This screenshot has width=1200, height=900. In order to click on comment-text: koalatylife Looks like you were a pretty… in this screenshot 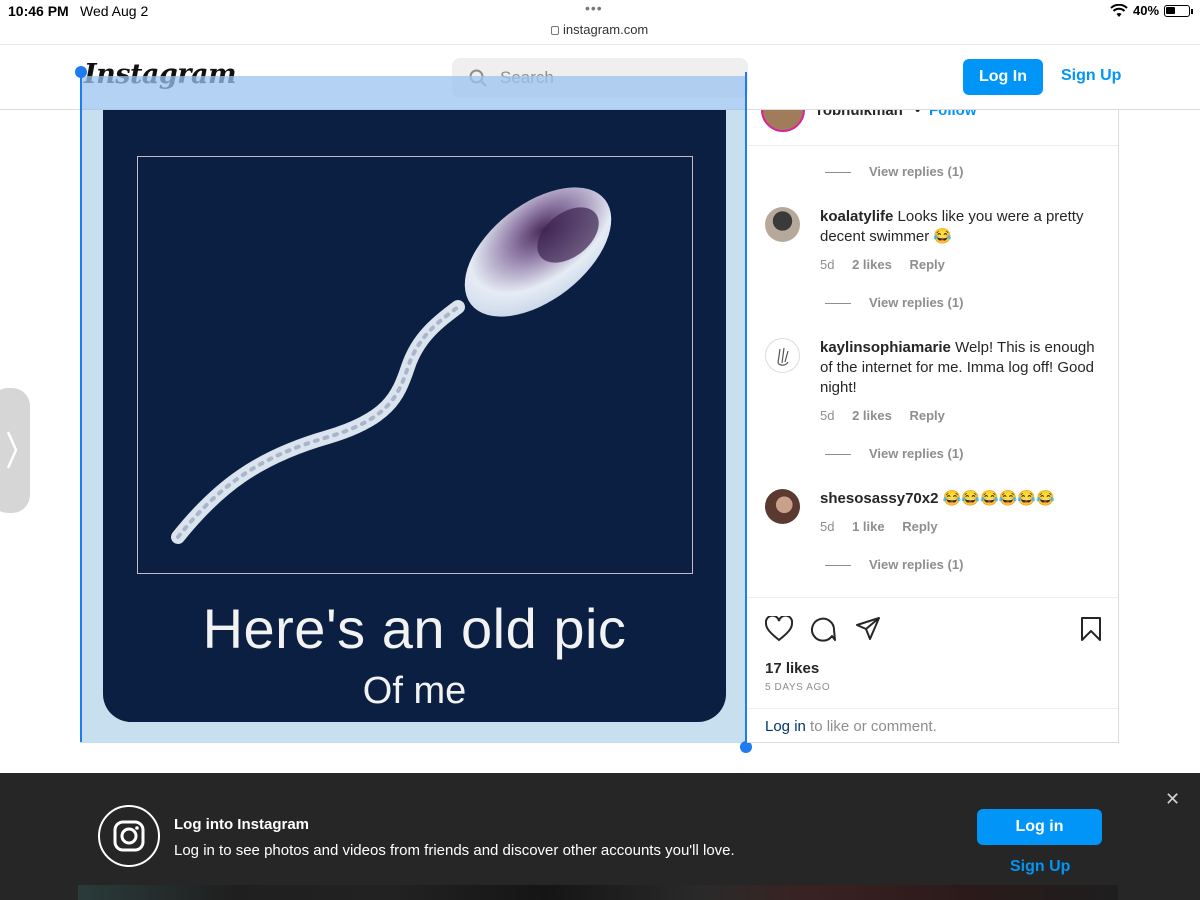, I will do `click(965, 227)`.